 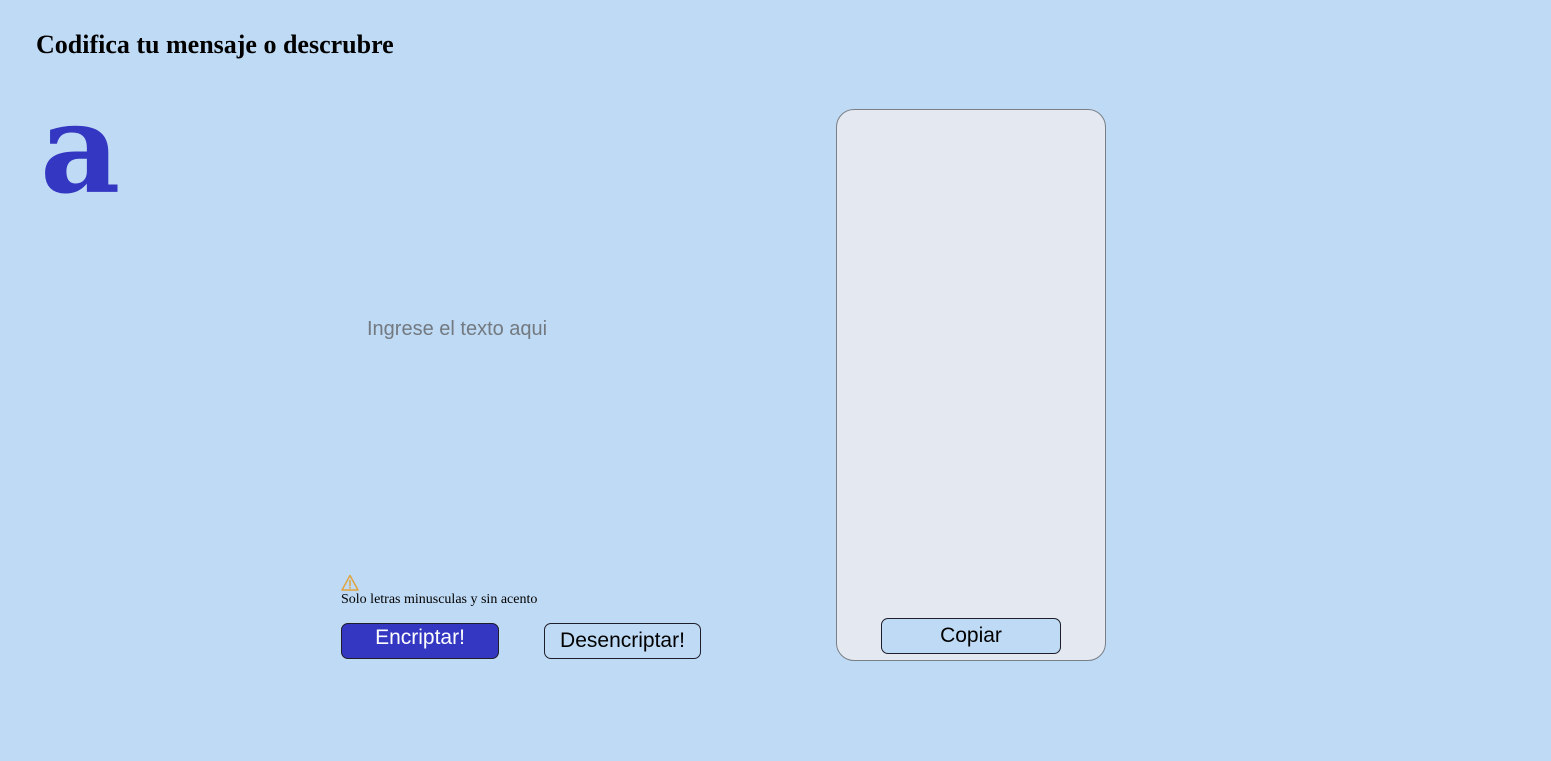 What do you see at coordinates (420, 641) in the screenshot?
I see `encrypt-button: Encriptar!` at bounding box center [420, 641].